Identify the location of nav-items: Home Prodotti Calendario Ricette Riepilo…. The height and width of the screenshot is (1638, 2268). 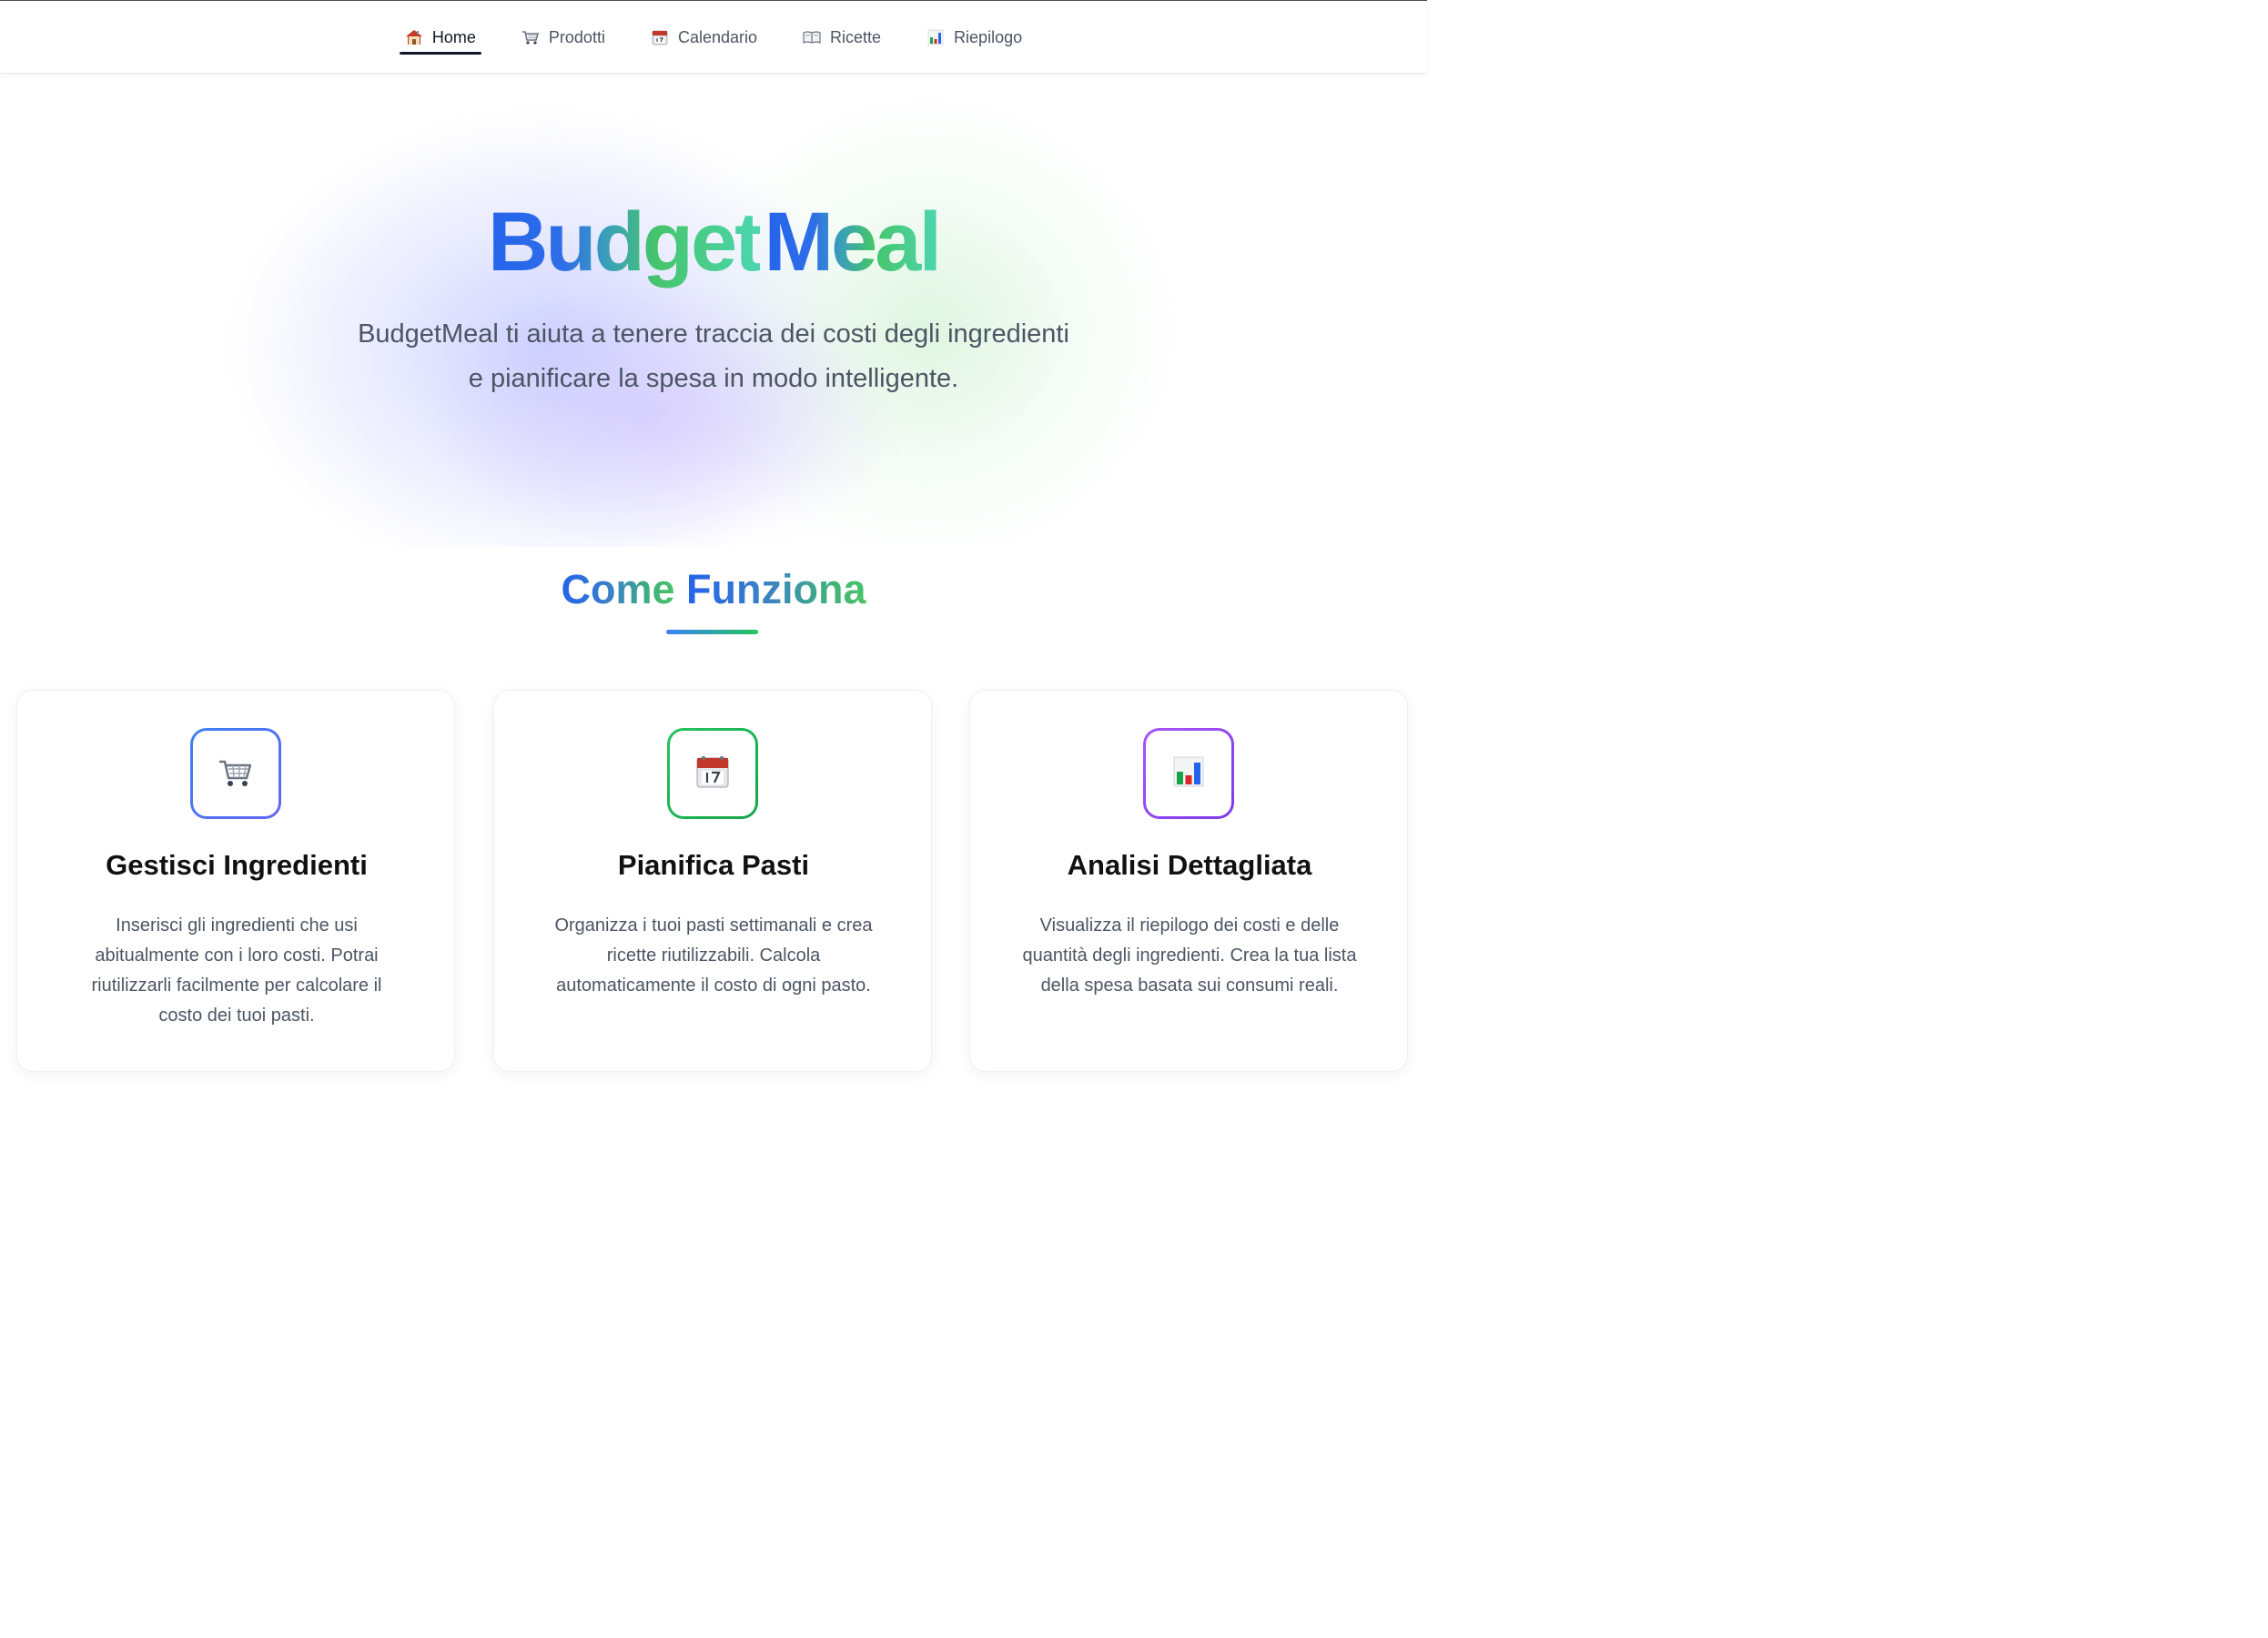
(713, 38).